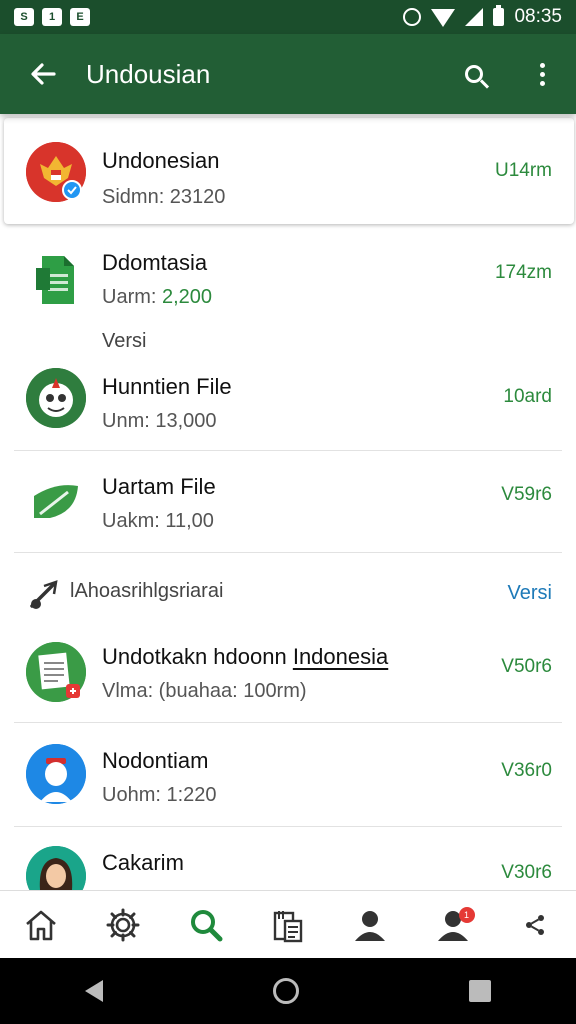  What do you see at coordinates (159, 795) in the screenshot?
I see `item-subtitle: Uohm: 1:220` at bounding box center [159, 795].